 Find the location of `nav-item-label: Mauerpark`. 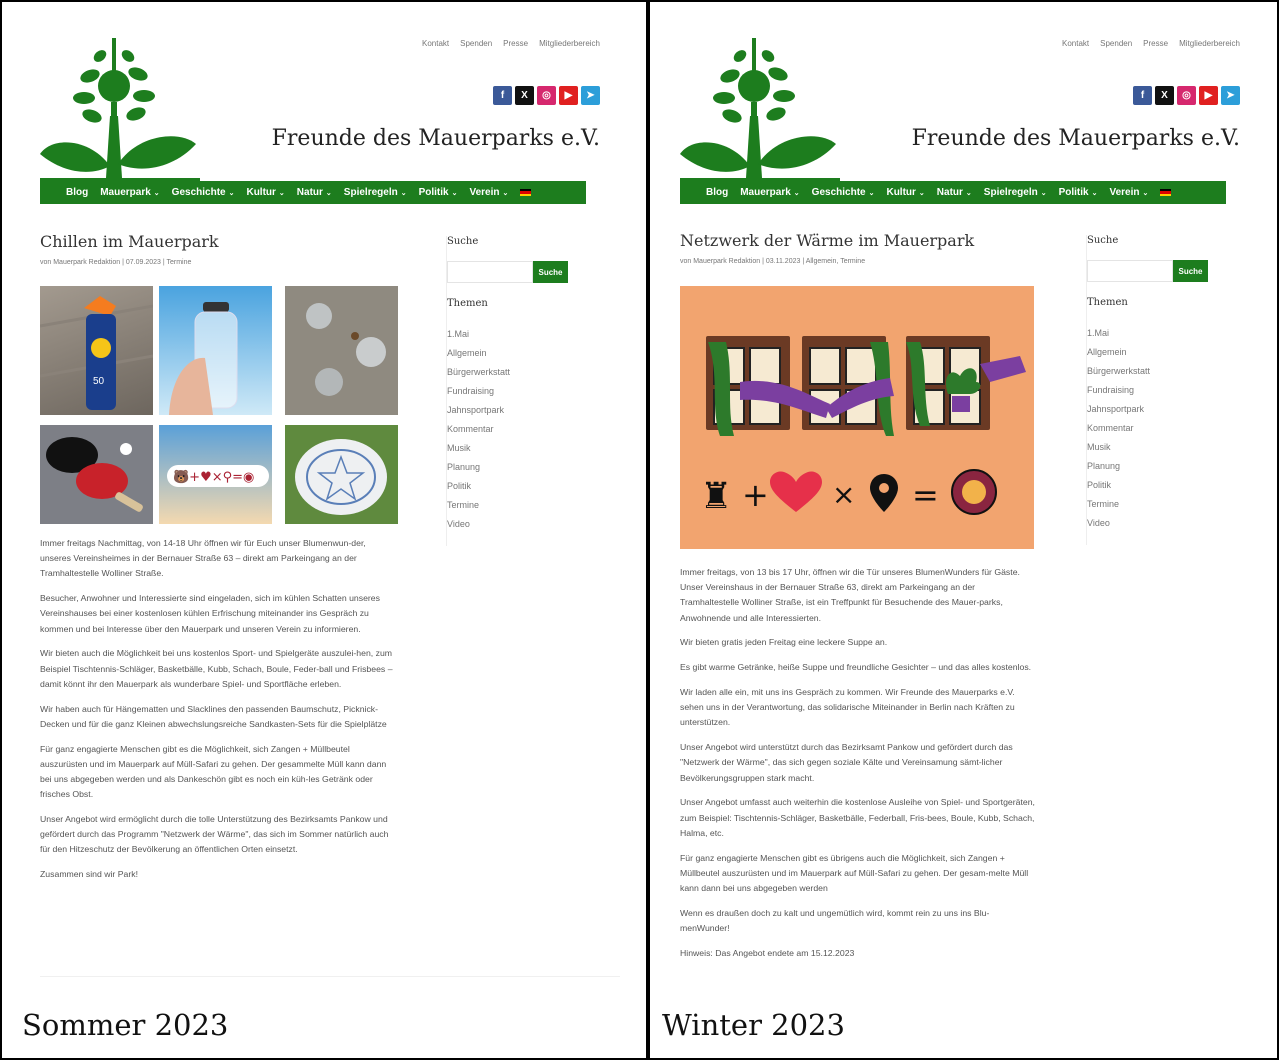

nav-item-label: Mauerpark is located at coordinates (765, 192).